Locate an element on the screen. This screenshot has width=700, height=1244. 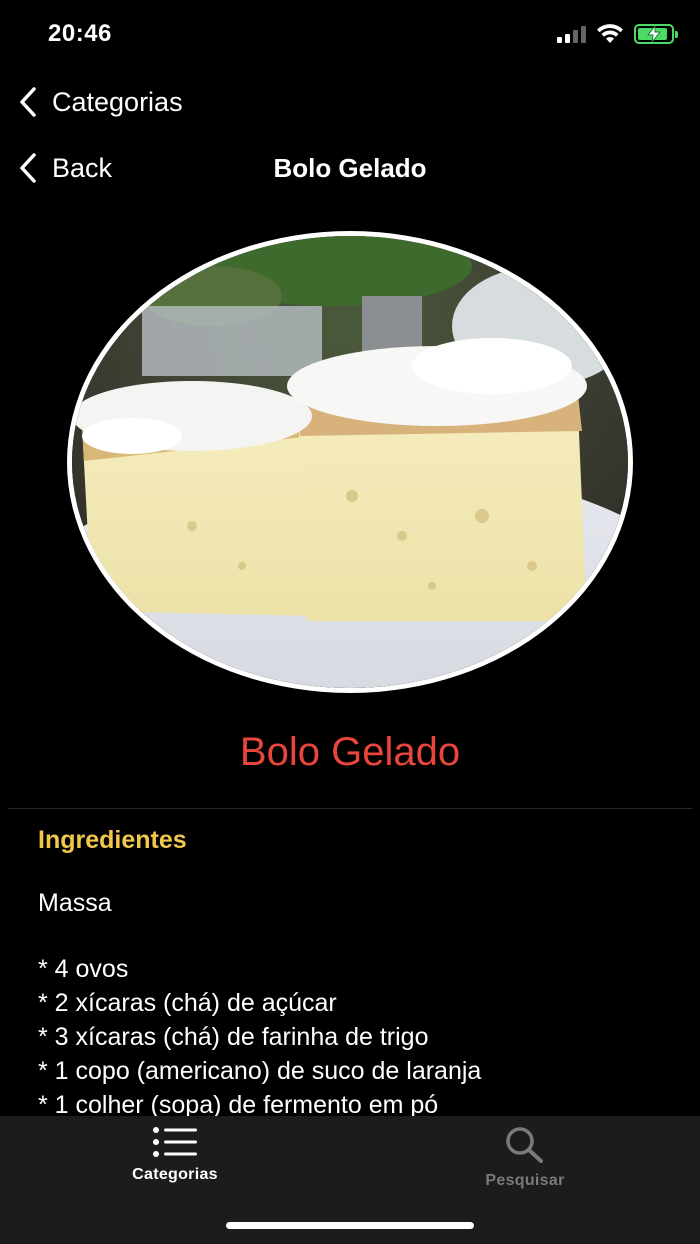
charging-bolt-icon is located at coordinates (654, 34).